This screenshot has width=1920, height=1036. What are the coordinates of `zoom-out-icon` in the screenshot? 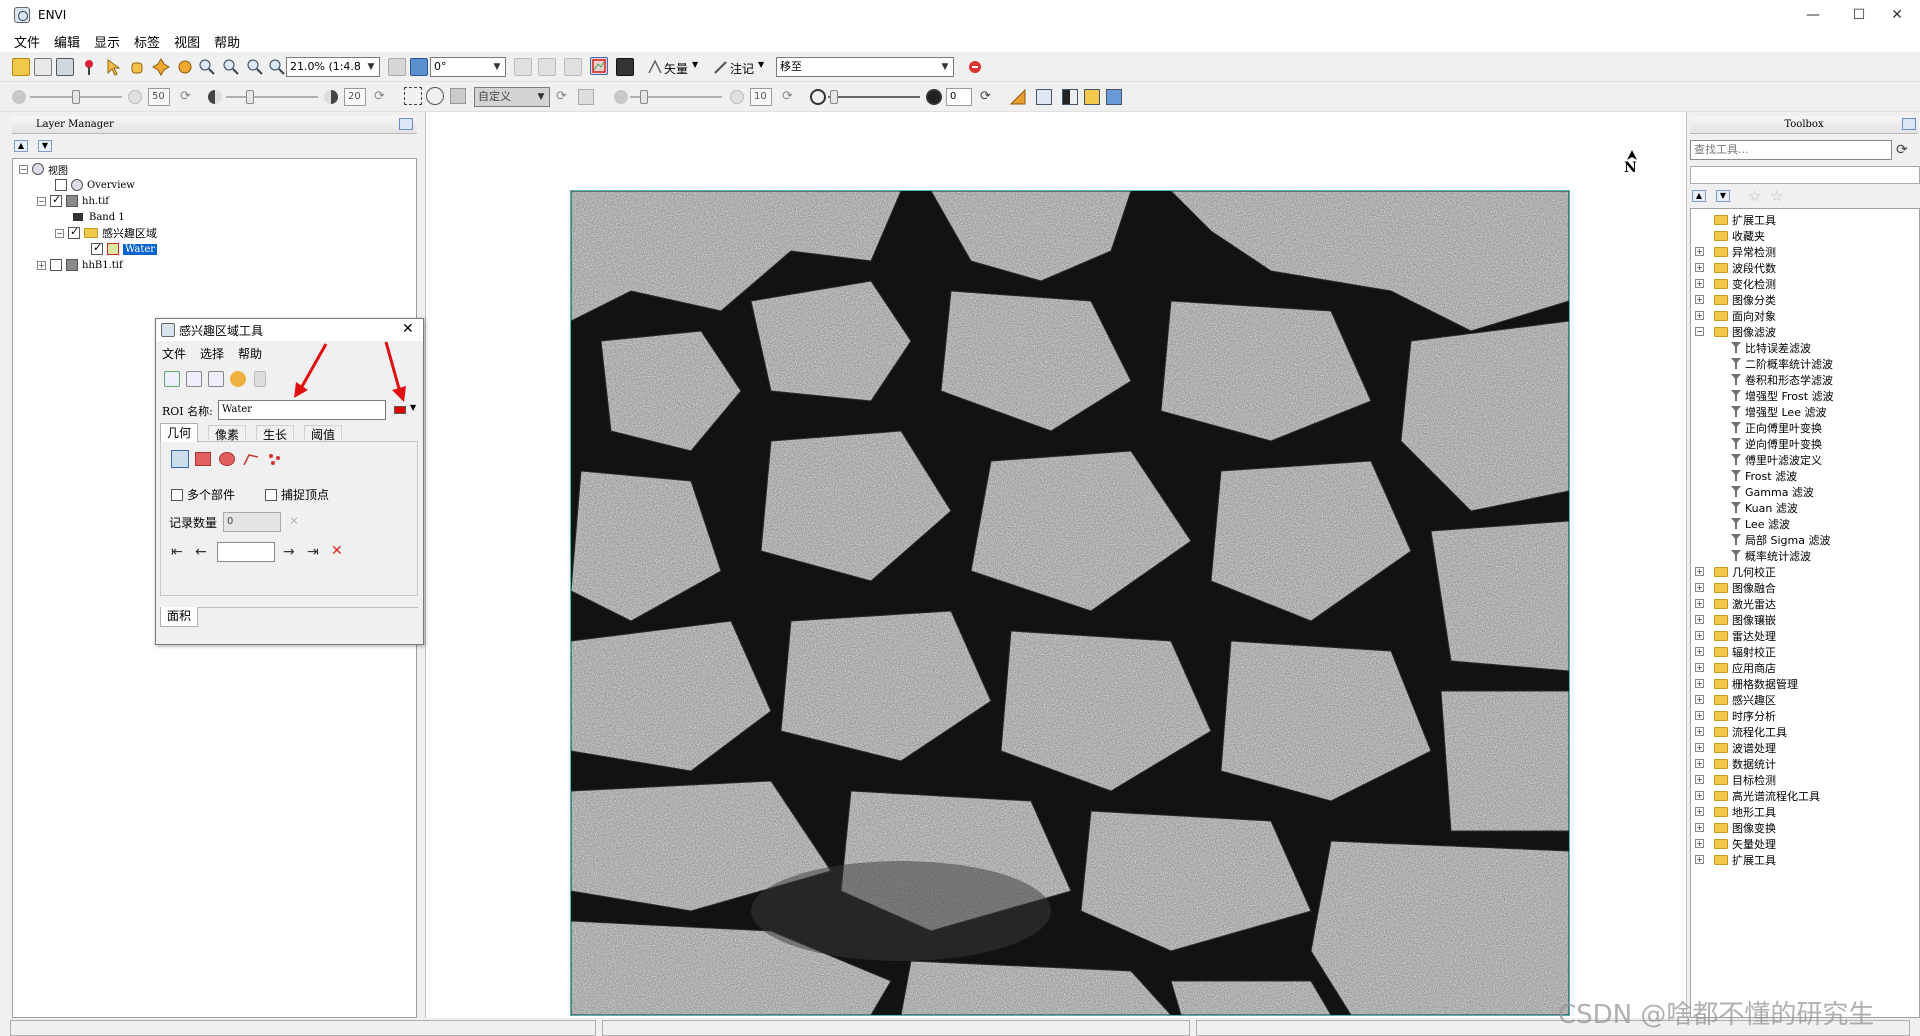 It's located at (255, 67).